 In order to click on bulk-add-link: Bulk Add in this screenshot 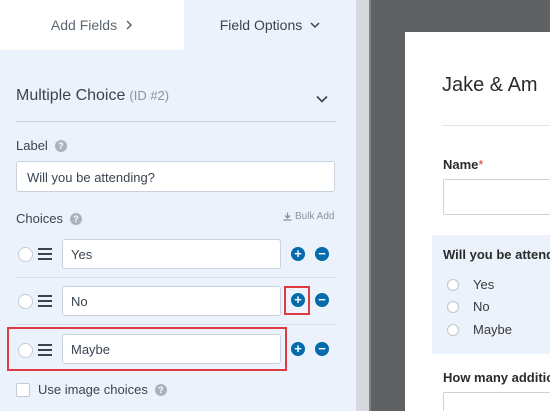, I will do `click(308, 216)`.